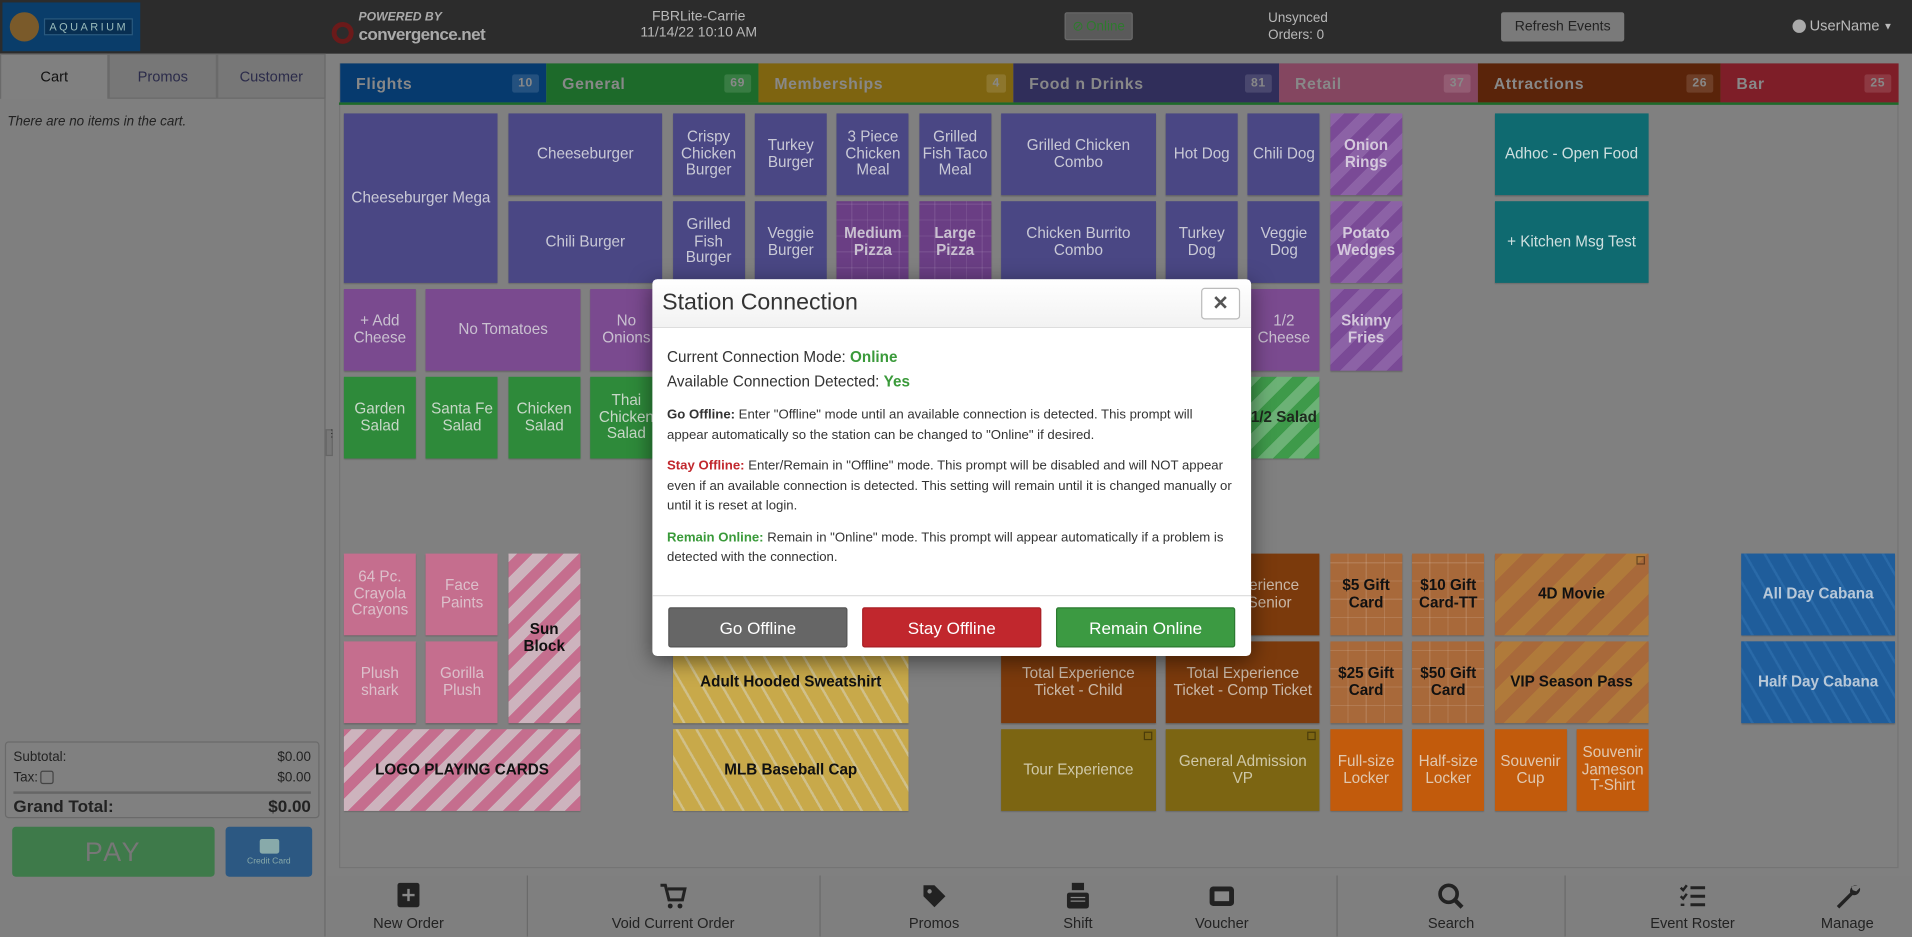  Describe the element at coordinates (40, 756) in the screenshot. I see `subtotal-label: Subtotal:` at that location.